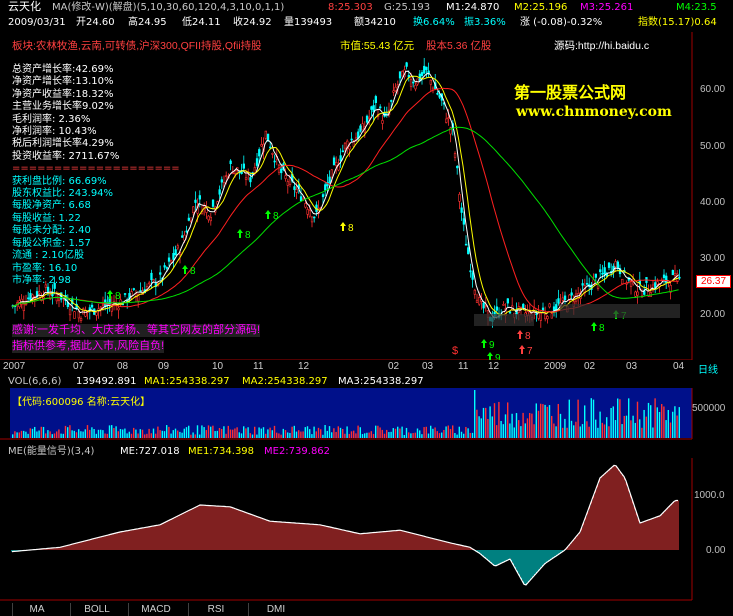 This screenshot has width=733, height=616. I want to click on date-label: 03, so click(632, 366).